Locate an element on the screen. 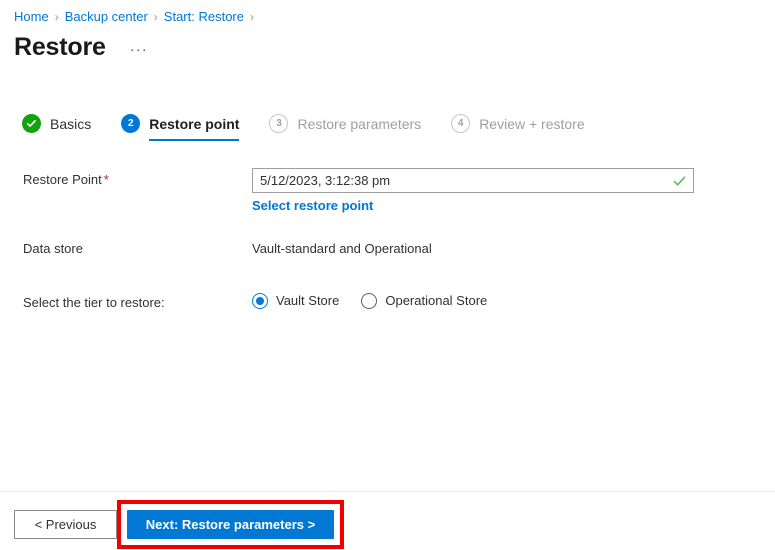 This screenshot has width=775, height=550. field-label-restore-point: Restore Point * is located at coordinates (126, 180).